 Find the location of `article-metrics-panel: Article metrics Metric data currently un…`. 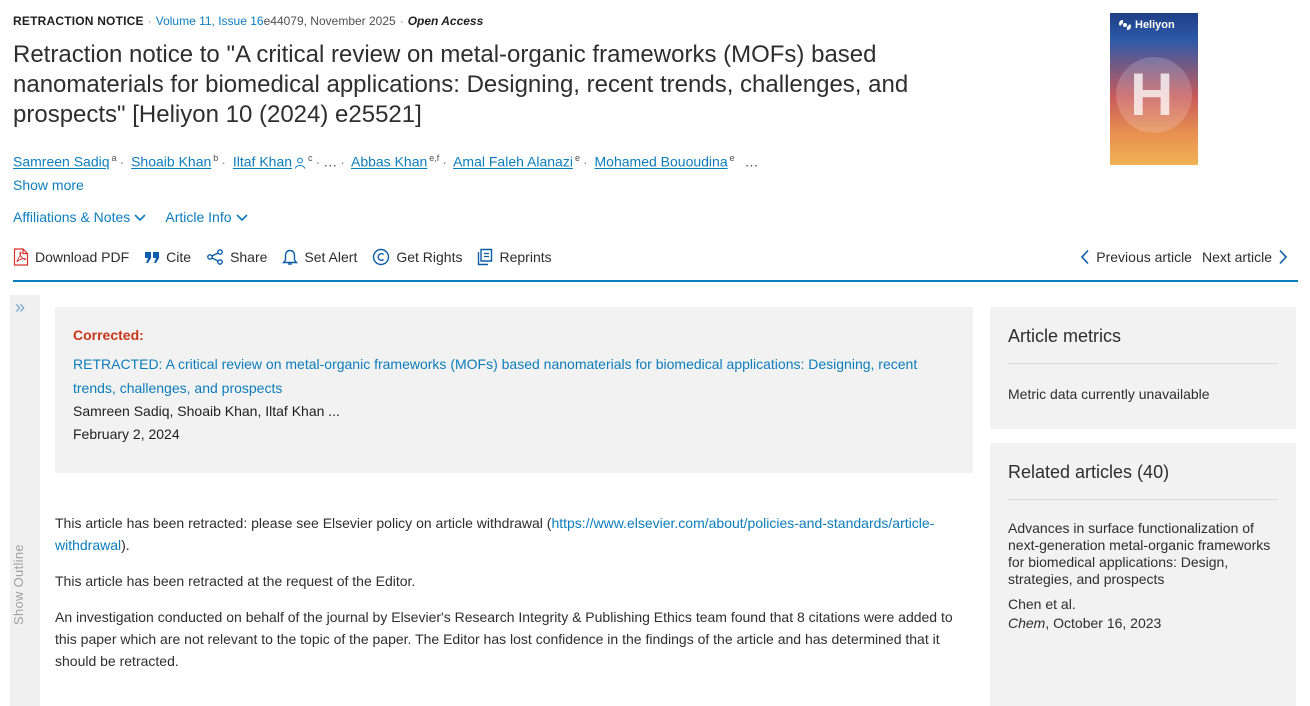

article-metrics-panel: Article metrics Metric data currently un… is located at coordinates (1143, 368).